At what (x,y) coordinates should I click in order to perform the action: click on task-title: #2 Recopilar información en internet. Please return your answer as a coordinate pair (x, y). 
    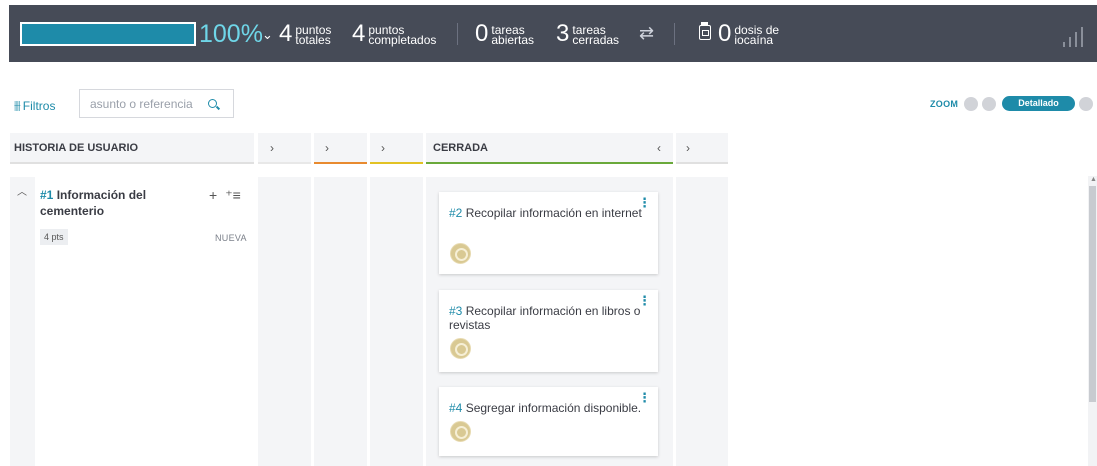
    Looking at the image, I should click on (549, 213).